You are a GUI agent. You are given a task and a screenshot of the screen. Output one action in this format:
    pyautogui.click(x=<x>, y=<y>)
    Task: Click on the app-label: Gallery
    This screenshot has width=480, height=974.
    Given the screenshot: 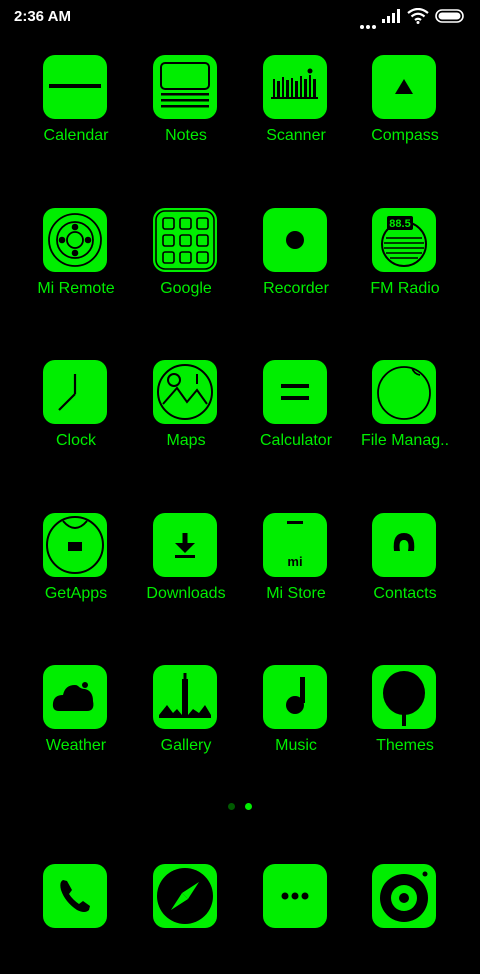 What is the action you would take?
    pyautogui.click(x=186, y=745)
    